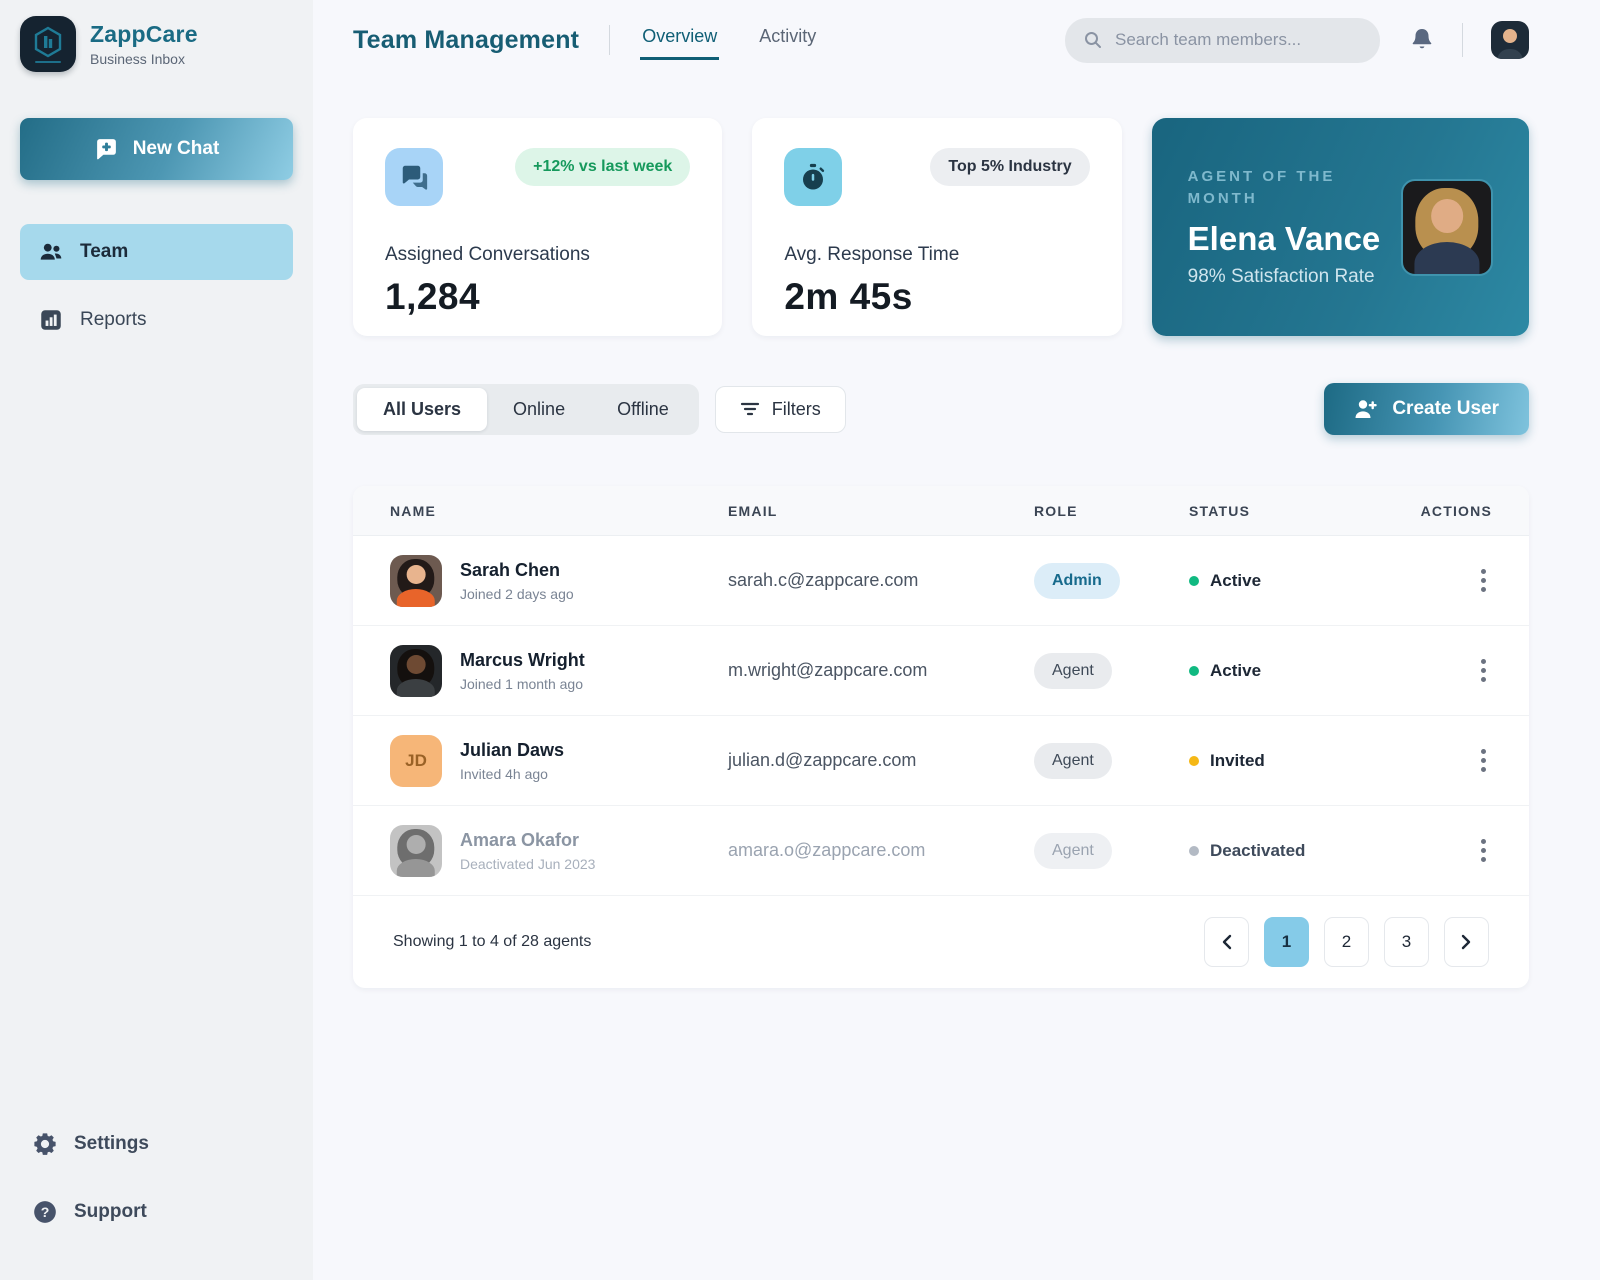  I want to click on brand-subtitle: Business Inbox, so click(137, 59).